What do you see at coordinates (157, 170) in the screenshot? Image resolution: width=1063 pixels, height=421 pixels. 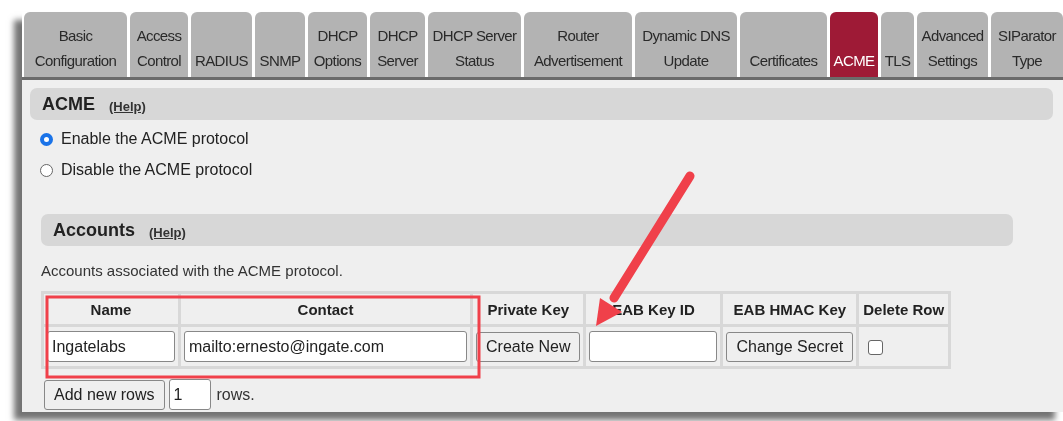 I see `radio-label: Disable the ACME protocol` at bounding box center [157, 170].